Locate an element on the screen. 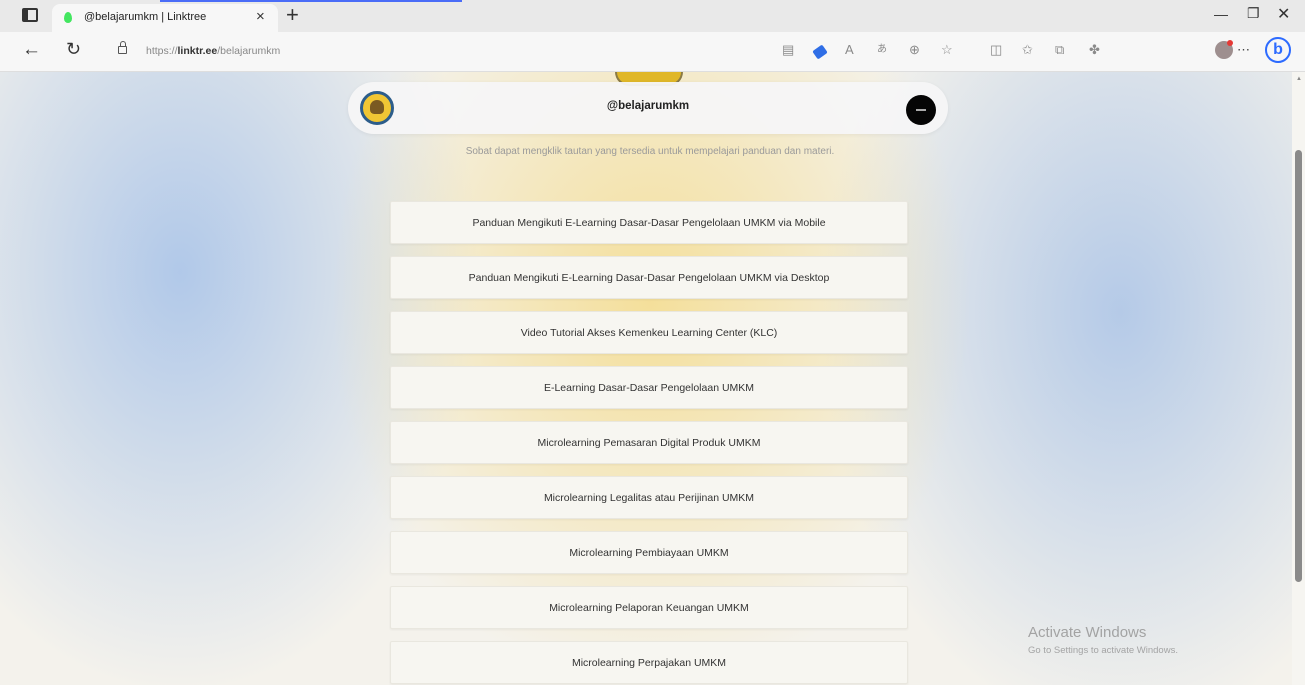  watermark-title: Activate Windows is located at coordinates (1087, 632).